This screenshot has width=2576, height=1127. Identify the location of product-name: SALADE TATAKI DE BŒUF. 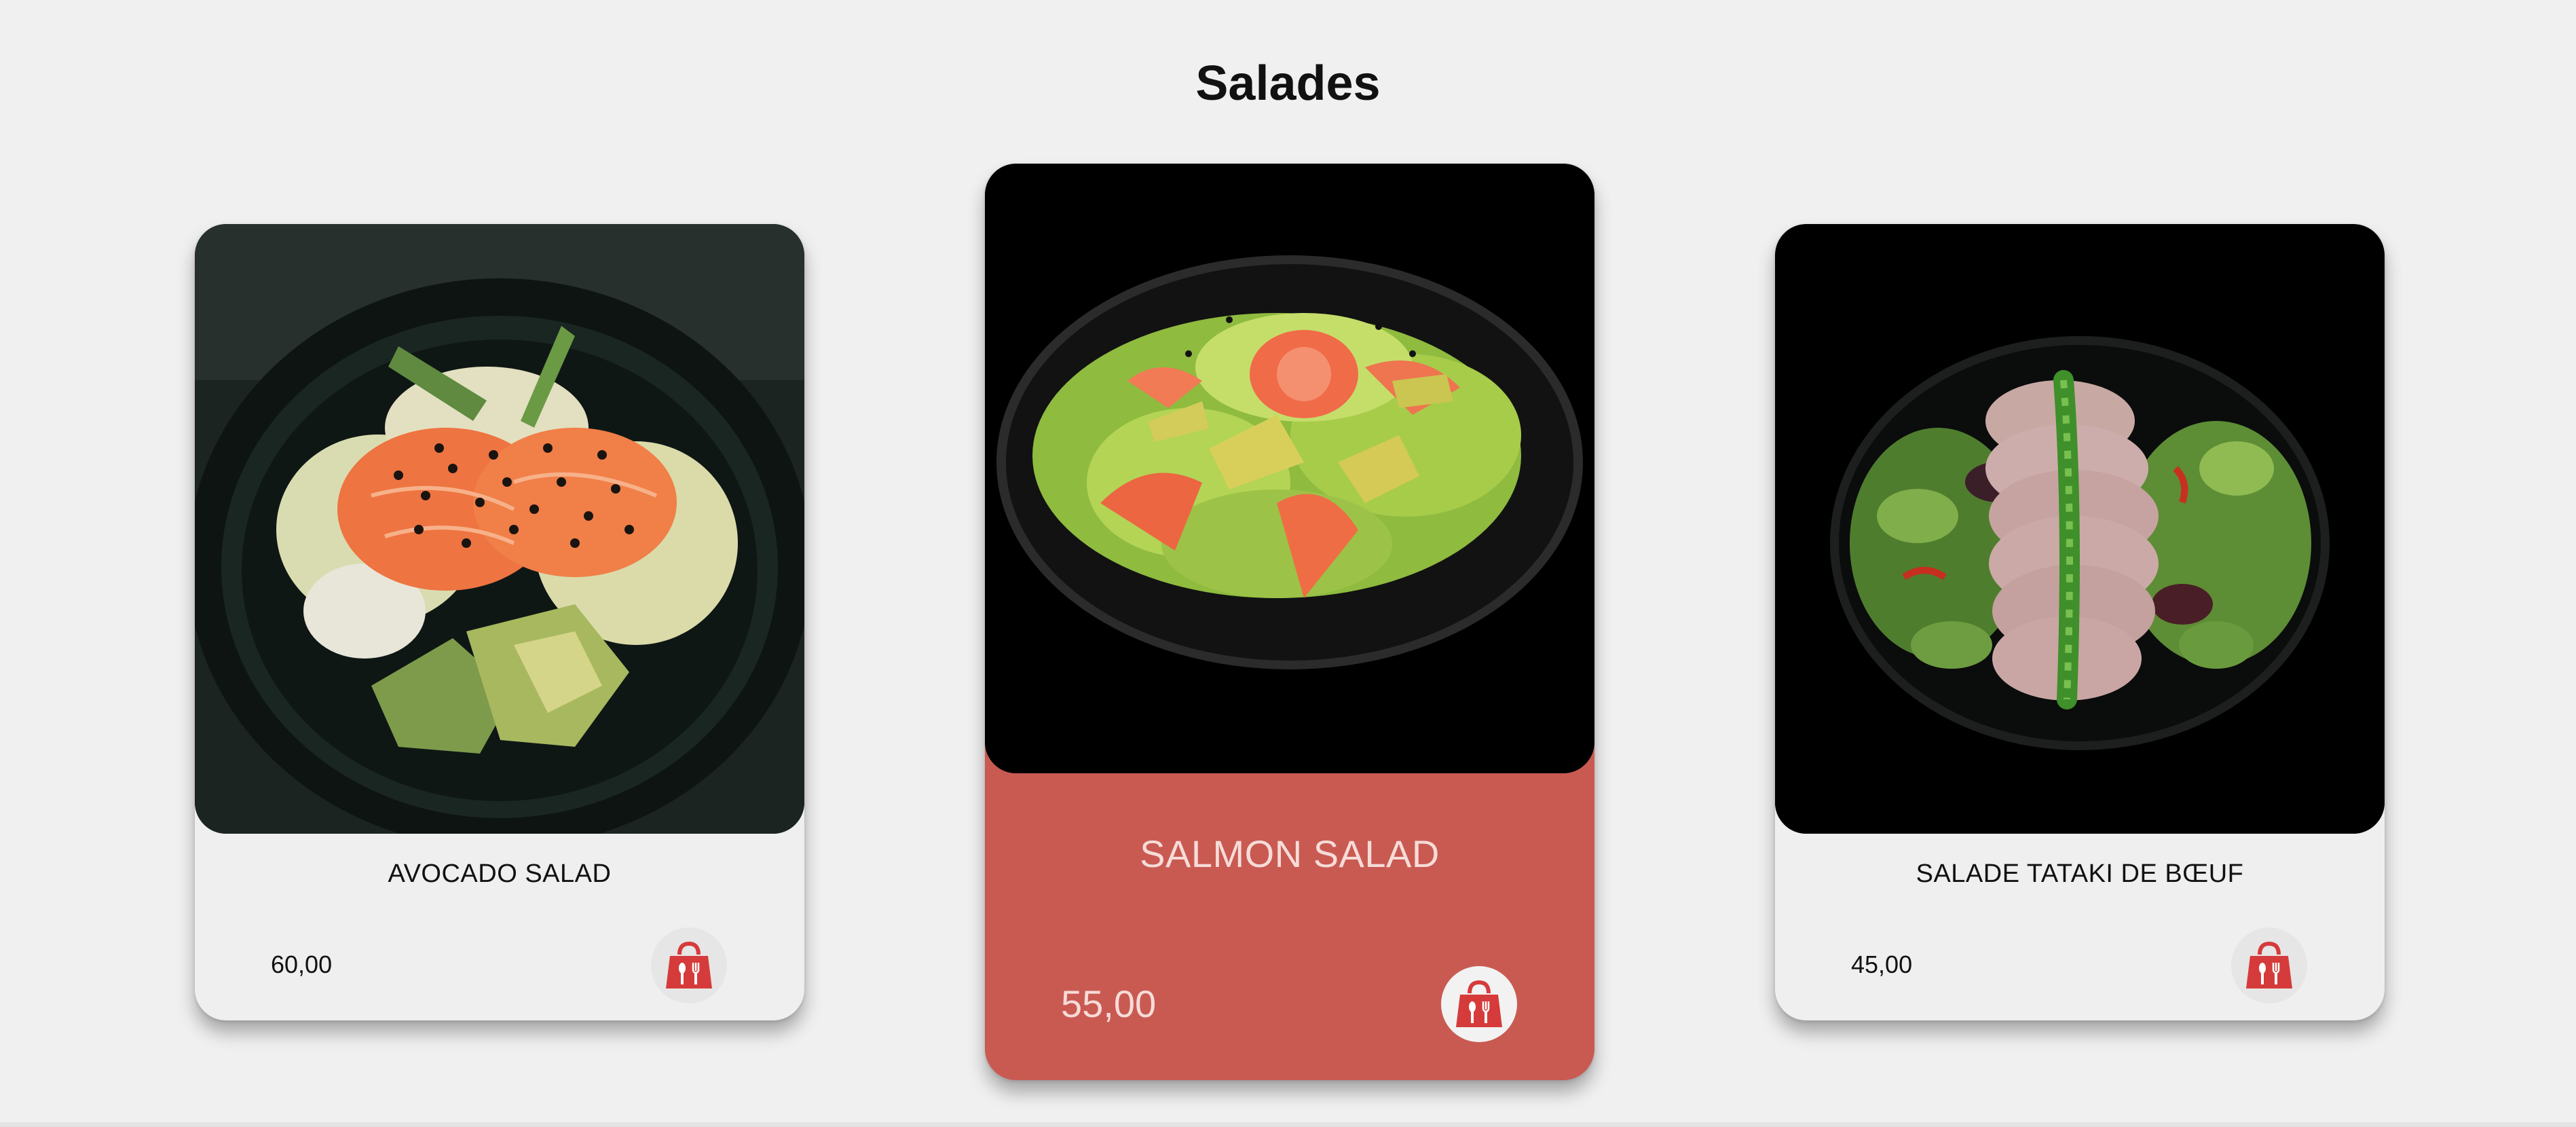
(2080, 874).